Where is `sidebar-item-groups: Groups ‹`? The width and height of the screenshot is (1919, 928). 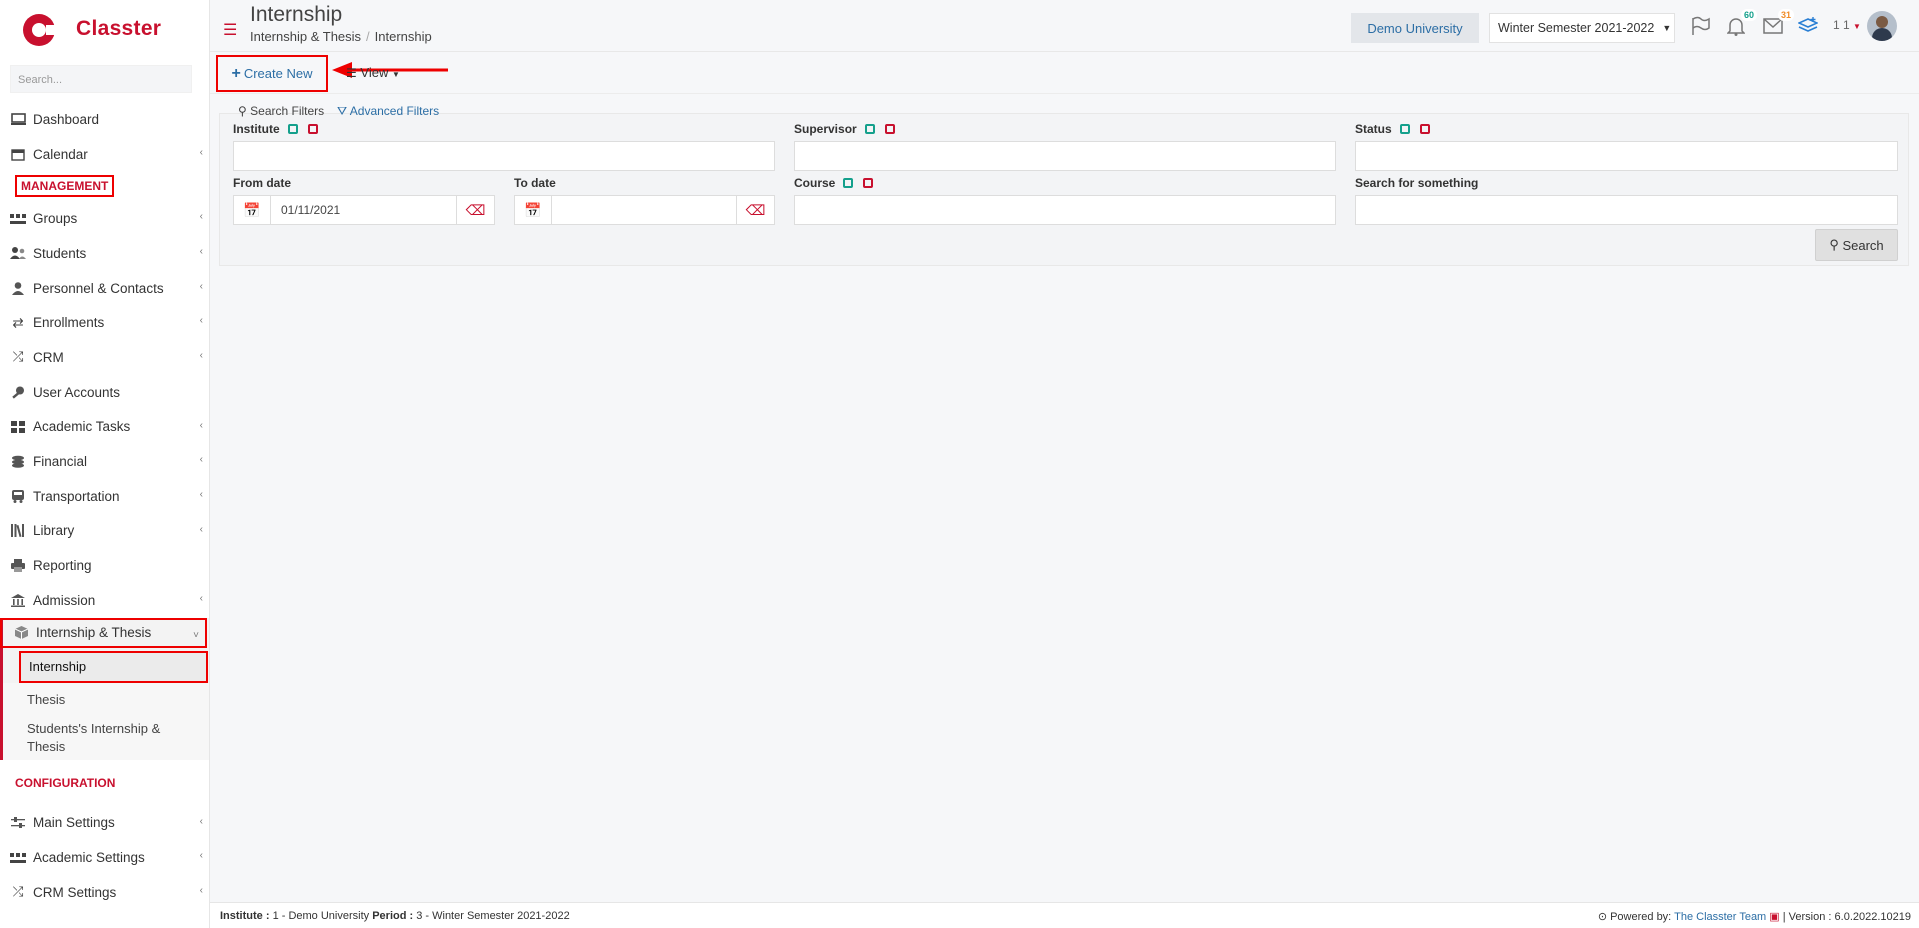
sidebar-item-groups: Groups ‹ is located at coordinates (104, 218).